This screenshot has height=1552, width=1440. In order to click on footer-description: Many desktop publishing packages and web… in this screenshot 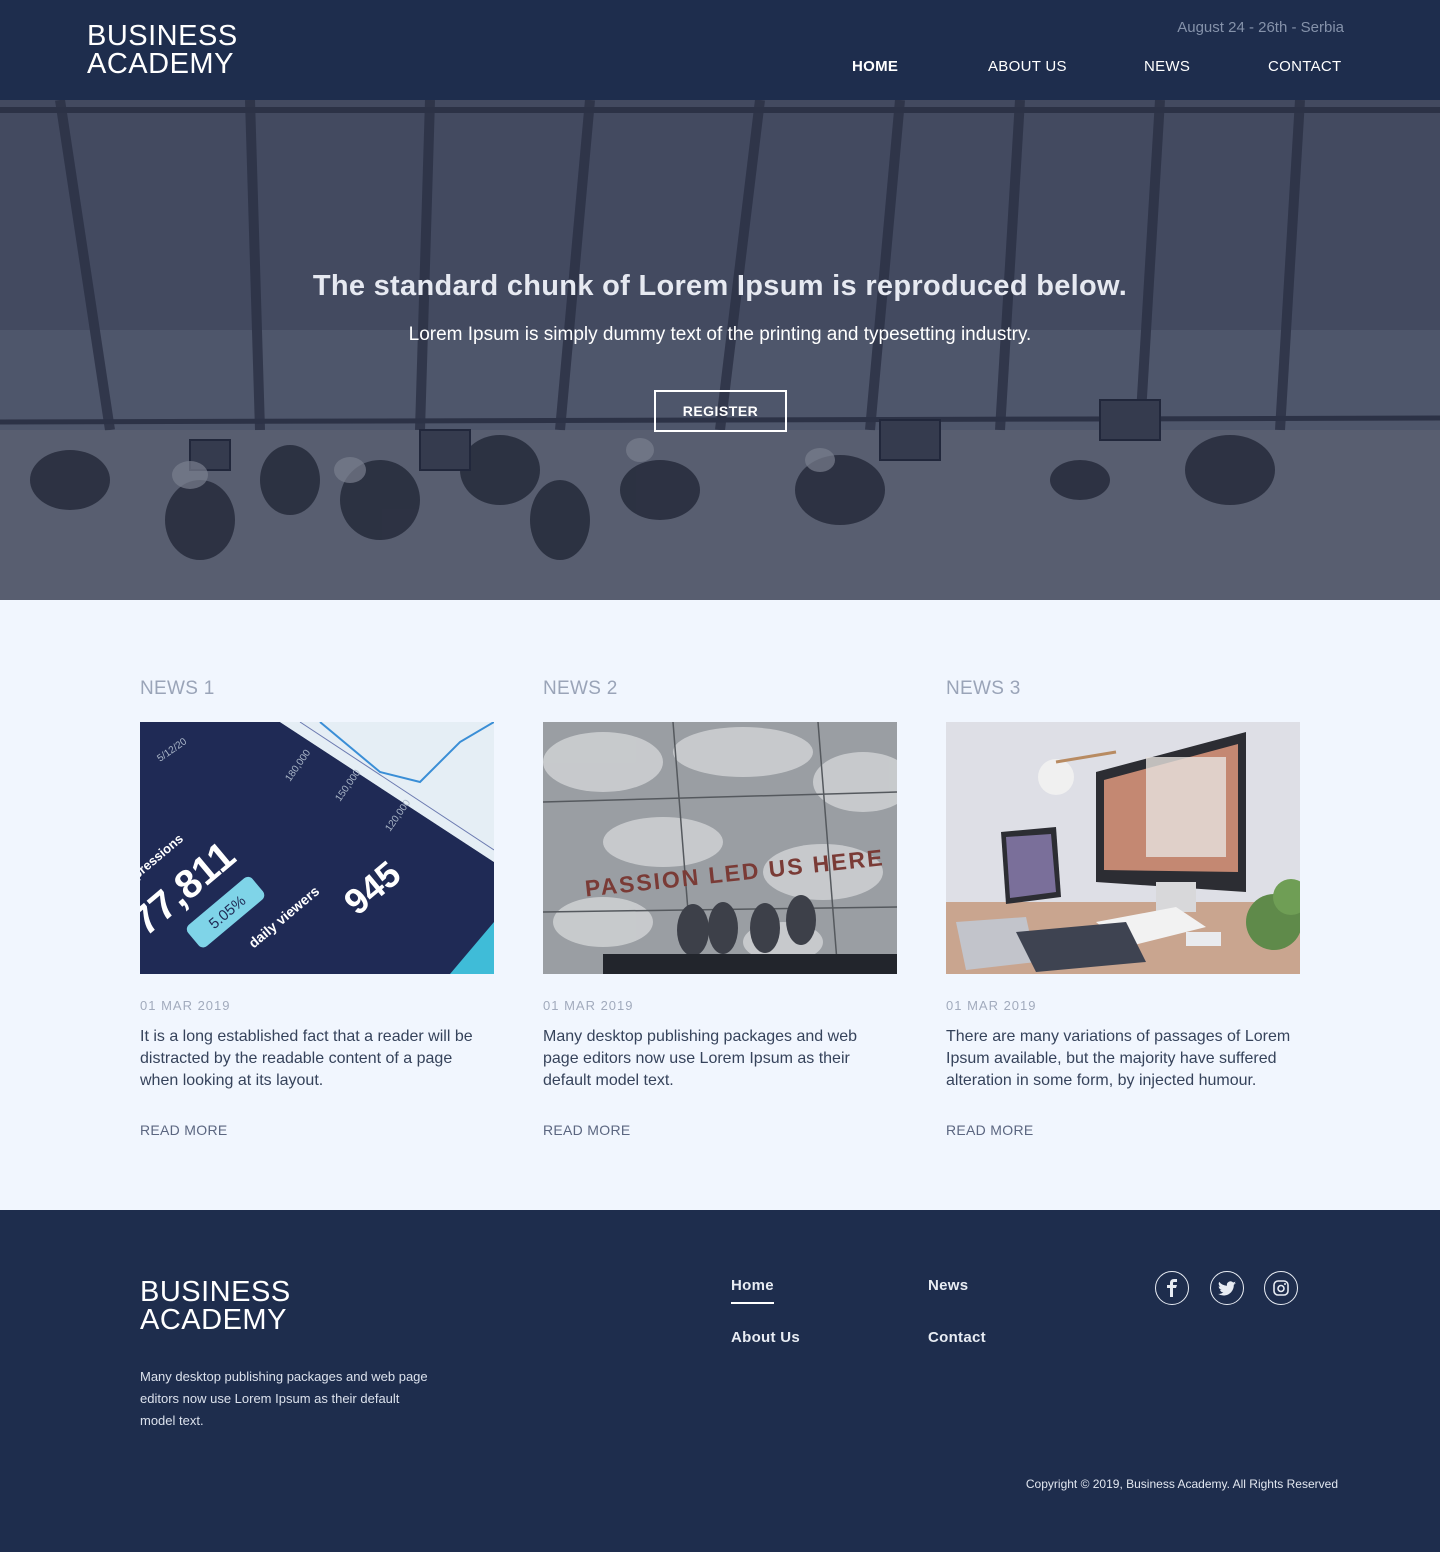, I will do `click(284, 1398)`.